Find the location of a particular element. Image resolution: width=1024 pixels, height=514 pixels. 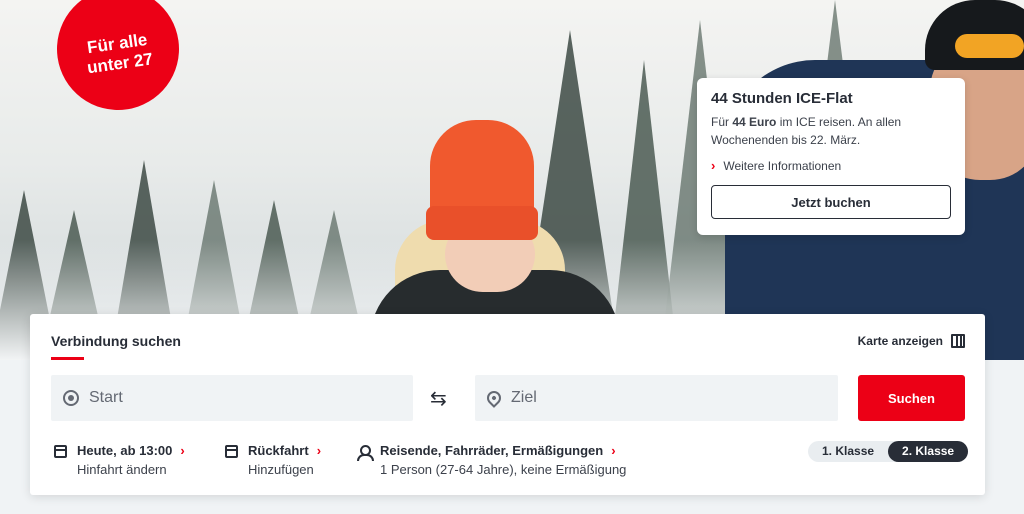

promo-text-pre: Für is located at coordinates (722, 122).